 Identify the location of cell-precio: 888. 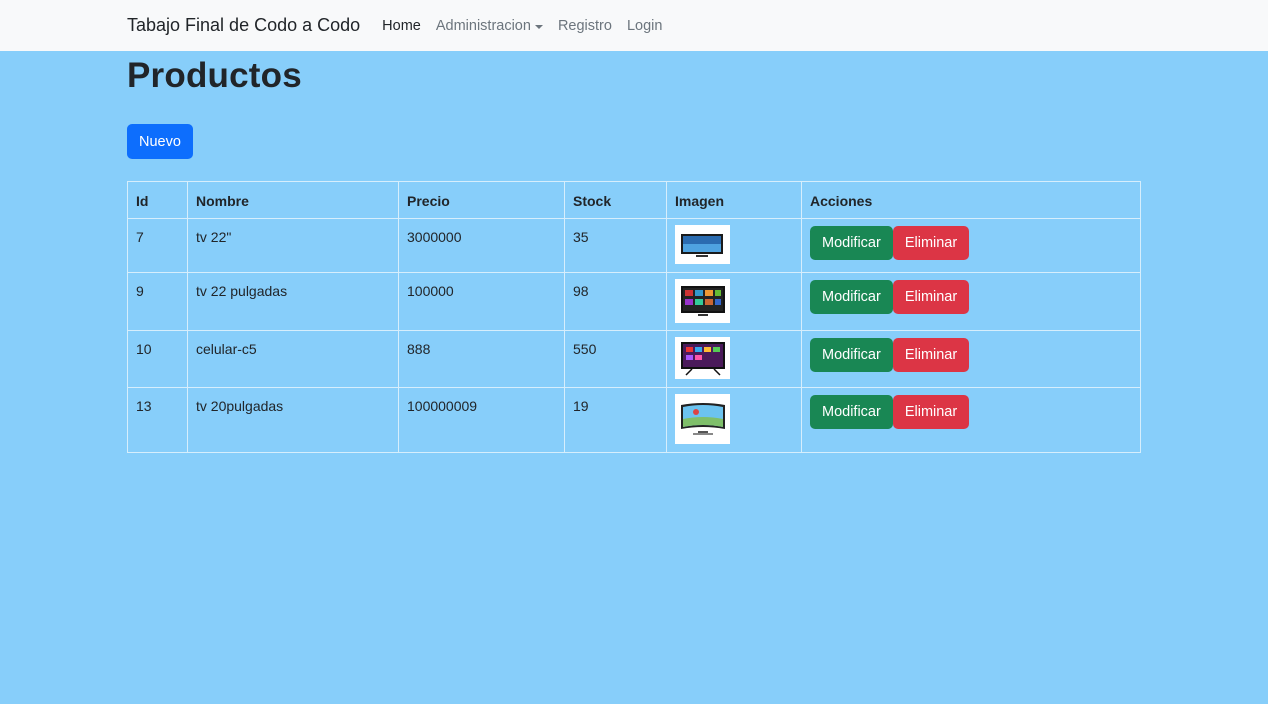
(481, 359).